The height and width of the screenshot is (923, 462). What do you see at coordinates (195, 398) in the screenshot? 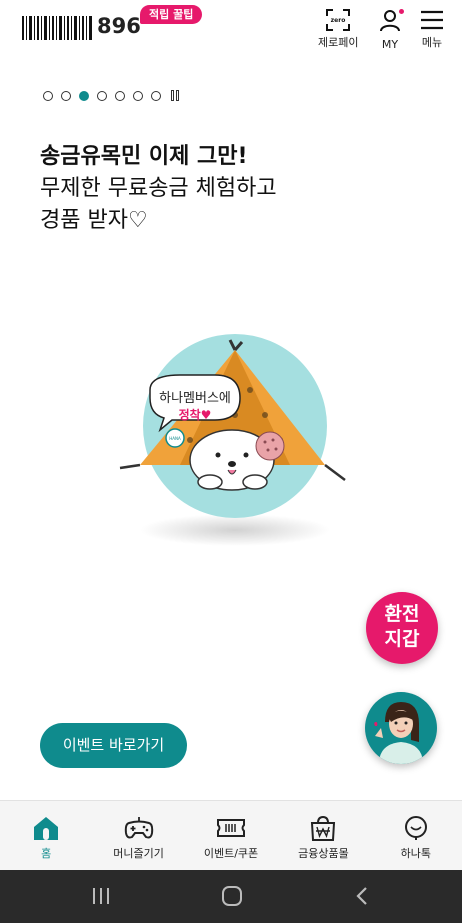
I see `bubble-line-1: 하나멤버스에` at bounding box center [195, 398].